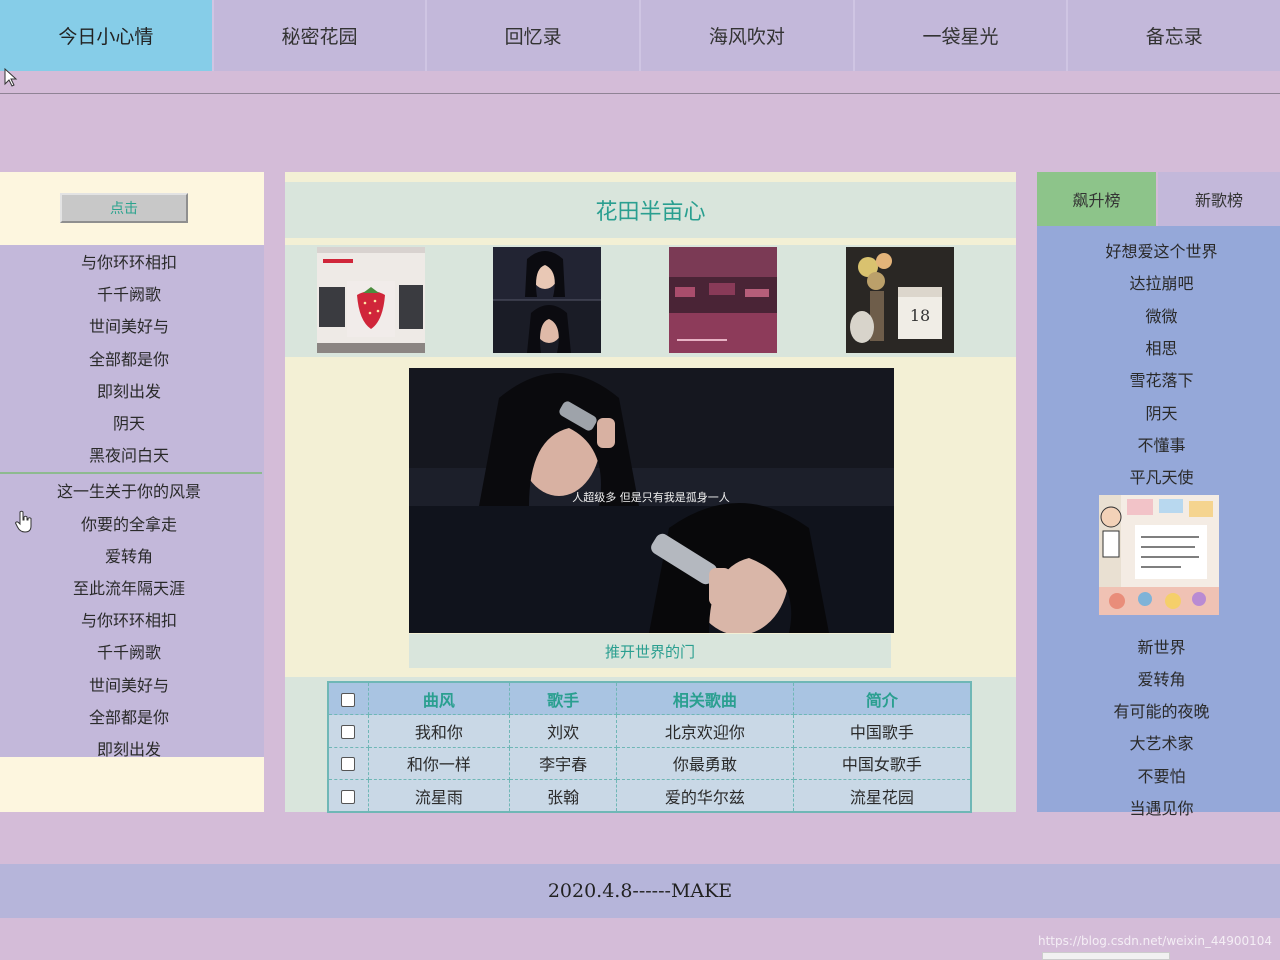  Describe the element at coordinates (650, 210) in the screenshot. I see `page-title: 花田半亩心` at that location.